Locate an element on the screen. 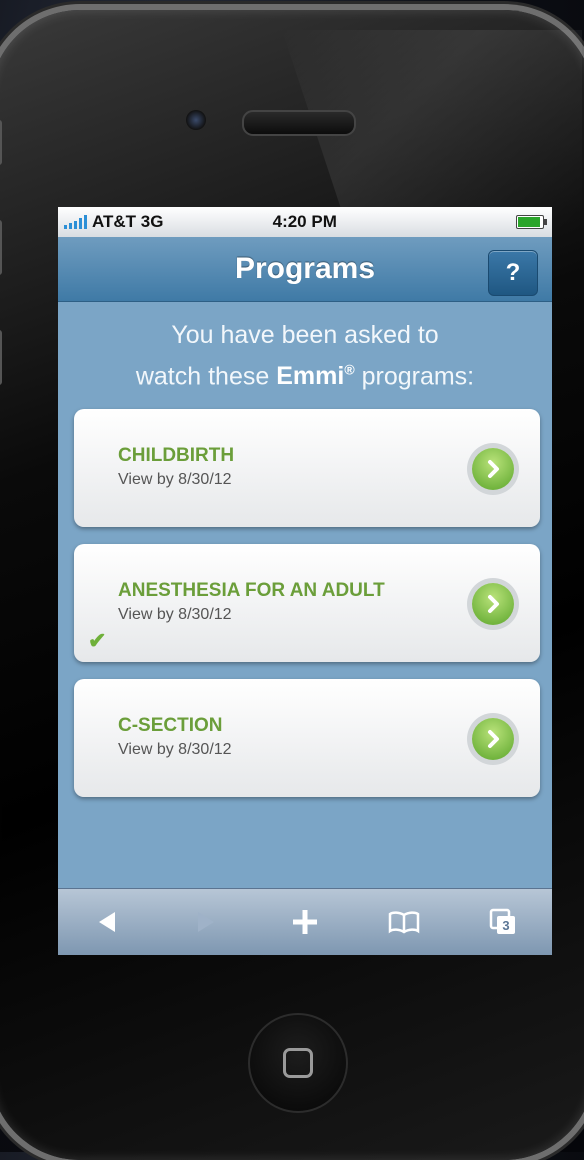 This screenshot has height=1160, width=584. signal-icon is located at coordinates (75, 222).